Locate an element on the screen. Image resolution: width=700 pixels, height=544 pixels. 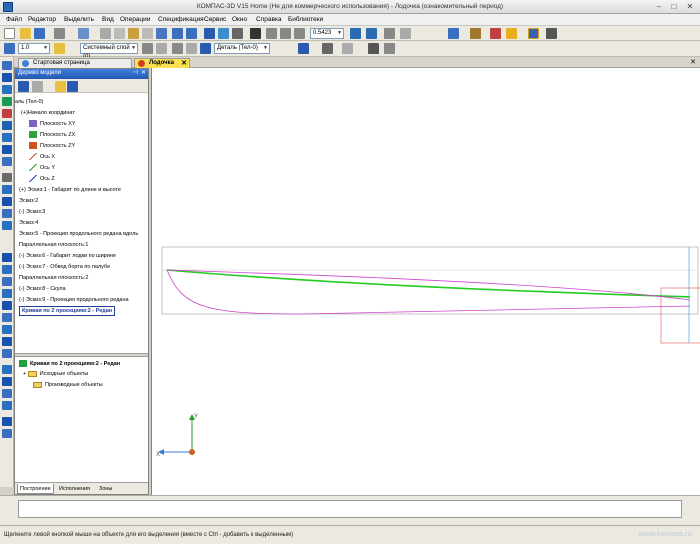
measure-icon is located at coordinates (389, 48).